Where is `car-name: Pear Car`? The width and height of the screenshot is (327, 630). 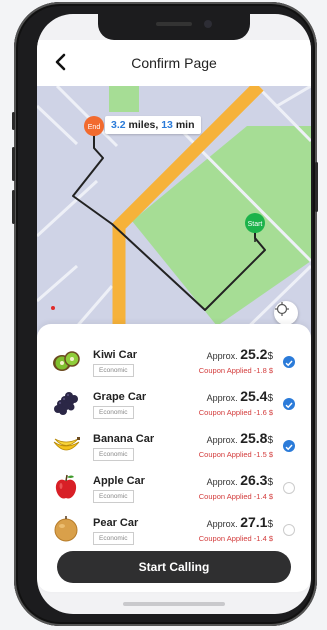
car-name: Pear Car is located at coordinates (116, 523).